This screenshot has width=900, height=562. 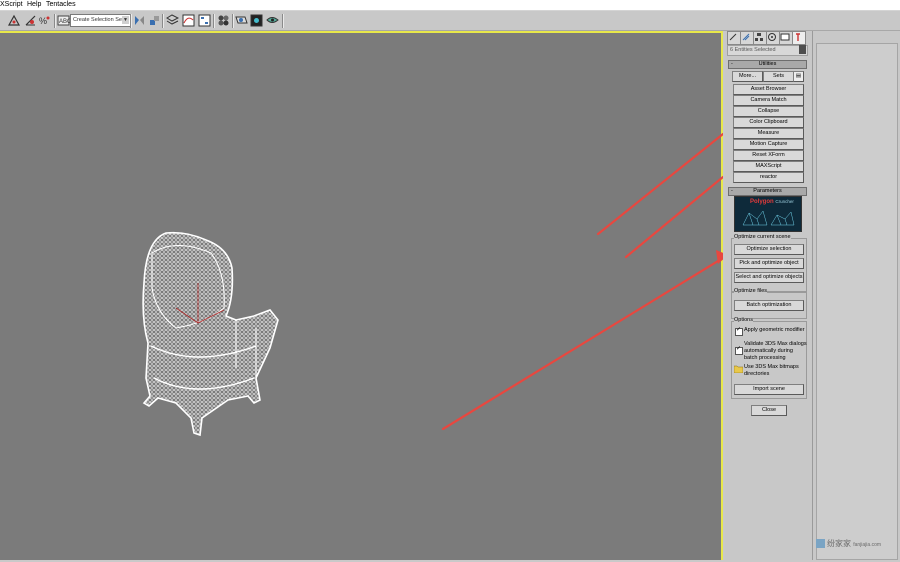 What do you see at coordinates (125, 20) in the screenshot?
I see `chevron-down-icon: ▼` at bounding box center [125, 20].